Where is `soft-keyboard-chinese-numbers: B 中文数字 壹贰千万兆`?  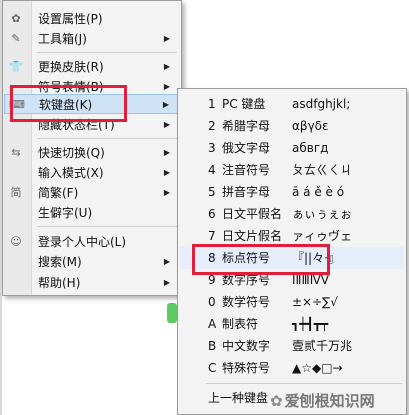
soft-keyboard-chinese-numbers: B 中文数字 壹贰千万兆 is located at coordinates (292, 346).